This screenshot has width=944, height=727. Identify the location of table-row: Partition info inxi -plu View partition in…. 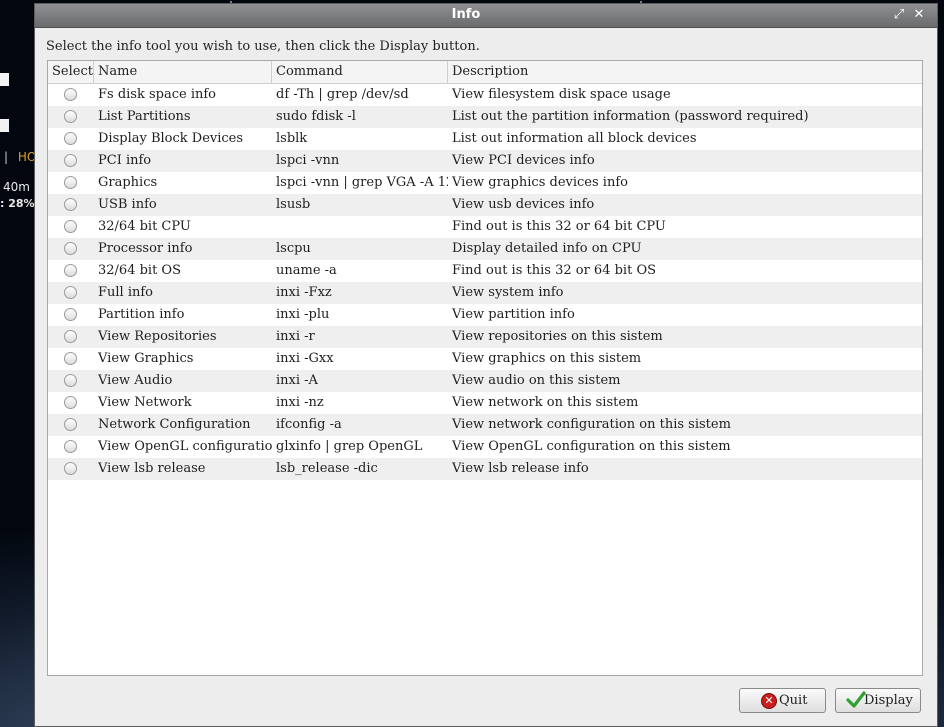
(485, 315).